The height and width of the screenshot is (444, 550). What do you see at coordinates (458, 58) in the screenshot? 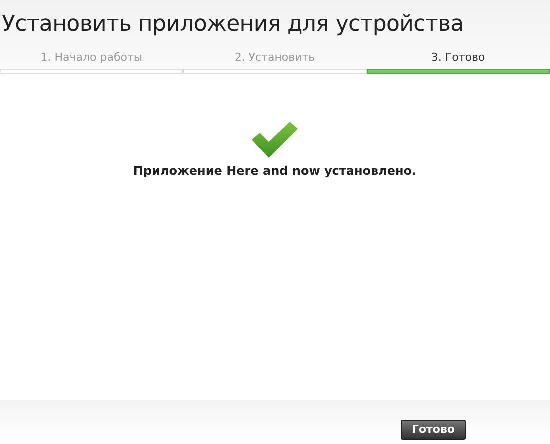
I see `step-label: 3. Готово` at bounding box center [458, 58].